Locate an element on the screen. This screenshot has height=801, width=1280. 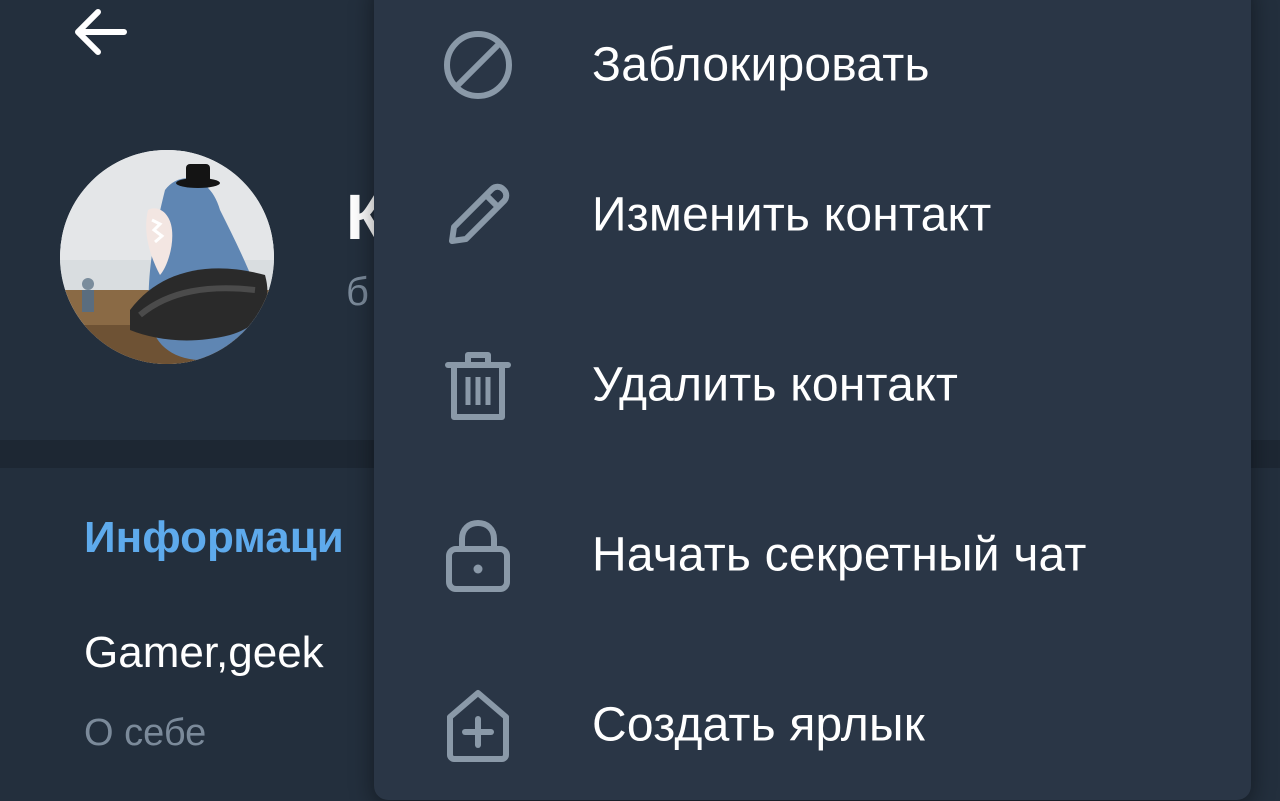
menu-item-block: Заблокировать is located at coordinates (812, 75).